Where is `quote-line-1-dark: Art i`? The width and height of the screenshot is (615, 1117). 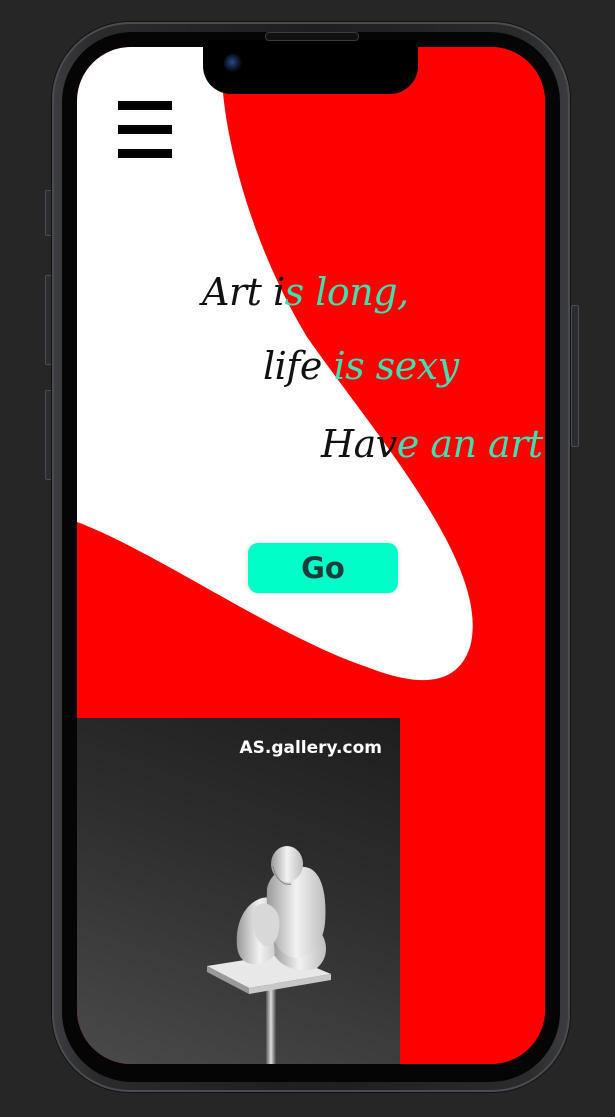 quote-line-1-dark: Art i is located at coordinates (243, 292).